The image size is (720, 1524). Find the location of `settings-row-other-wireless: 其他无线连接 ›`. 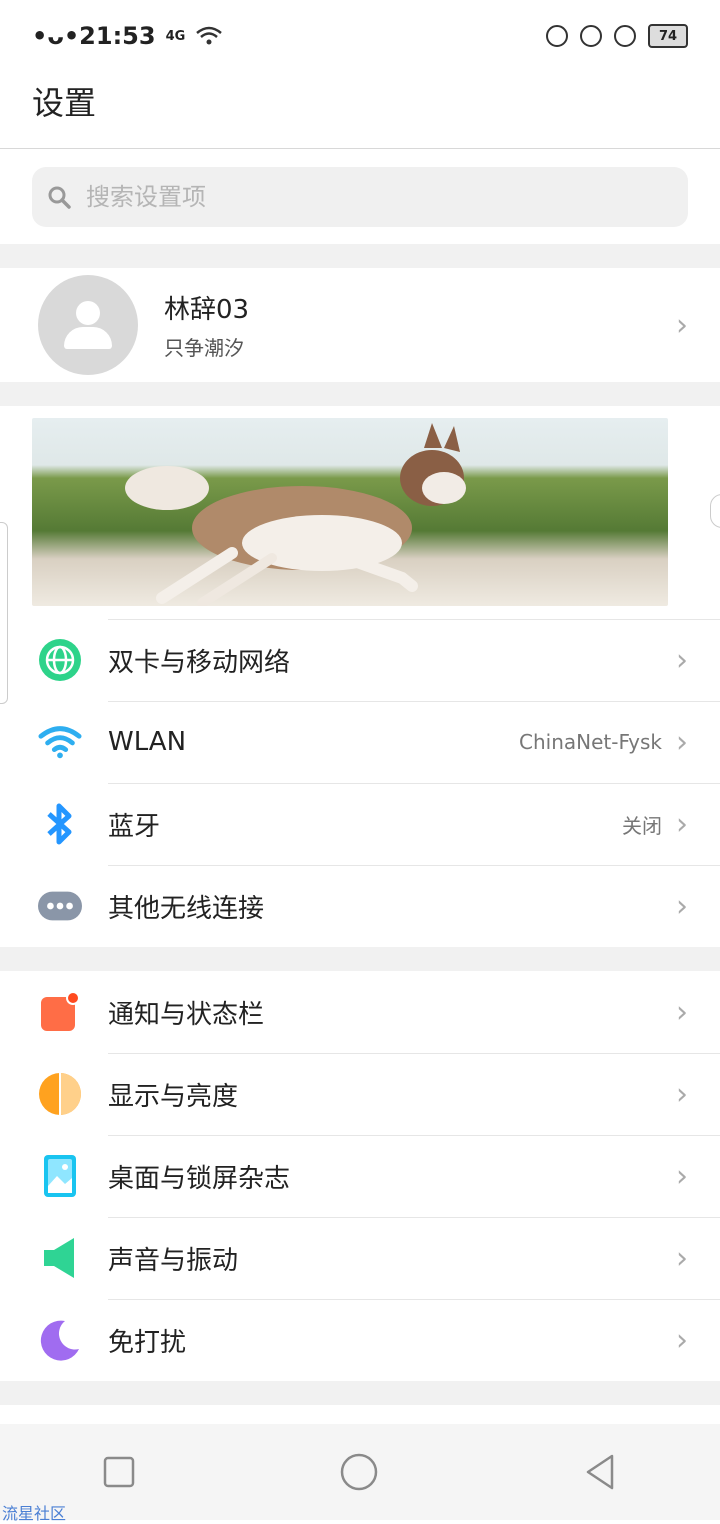

settings-row-other-wireless: 其他无线连接 › is located at coordinates (360, 906).